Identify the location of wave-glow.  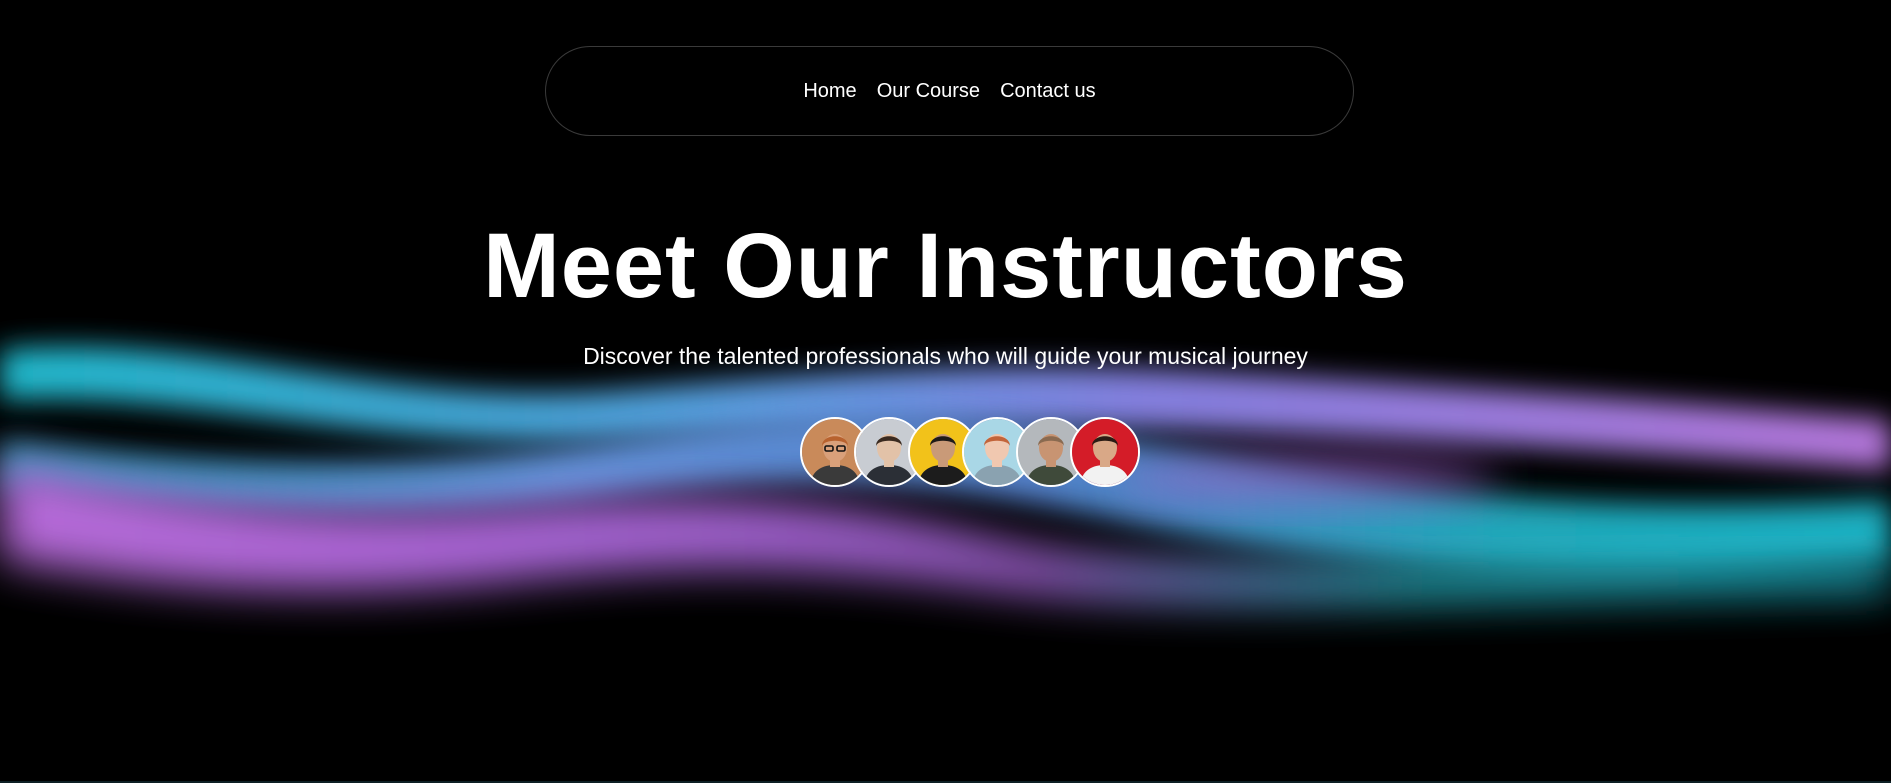
(1310, 478).